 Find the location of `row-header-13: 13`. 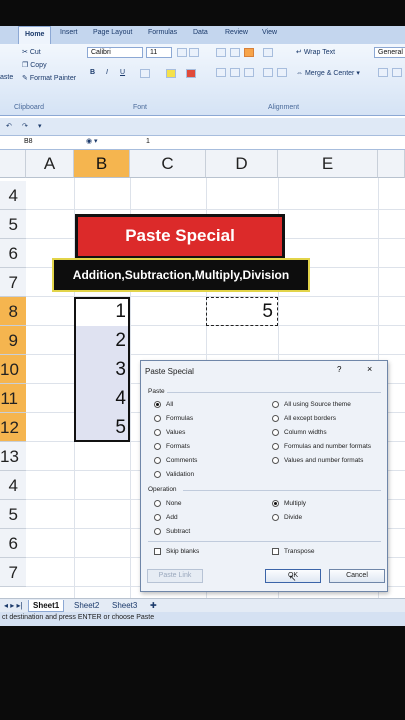

row-header-13: 13 is located at coordinates (13, 456).